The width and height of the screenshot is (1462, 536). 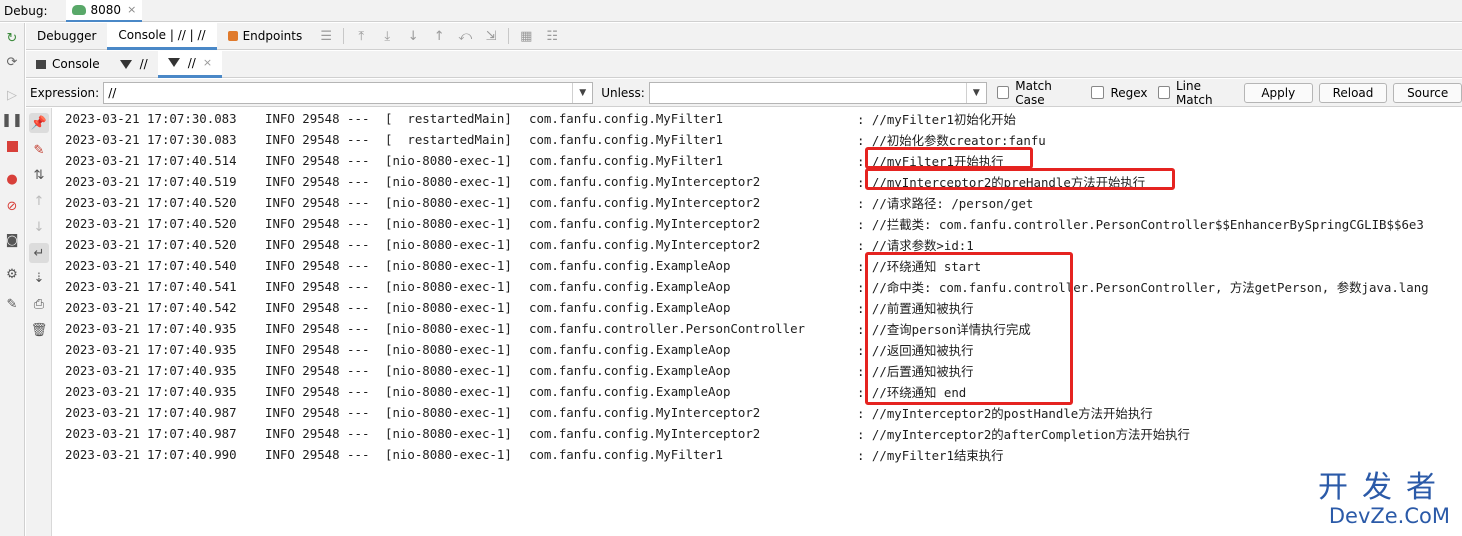 What do you see at coordinates (951, 140) in the screenshot?
I see `log-message: : //初始化参数creator:fanfu` at bounding box center [951, 140].